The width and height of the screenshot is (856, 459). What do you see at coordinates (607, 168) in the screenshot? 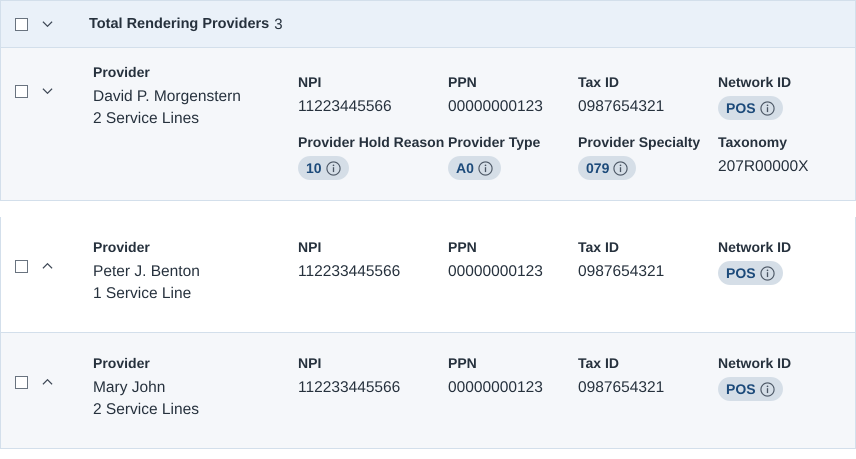
I see `code-badge: 079` at bounding box center [607, 168].